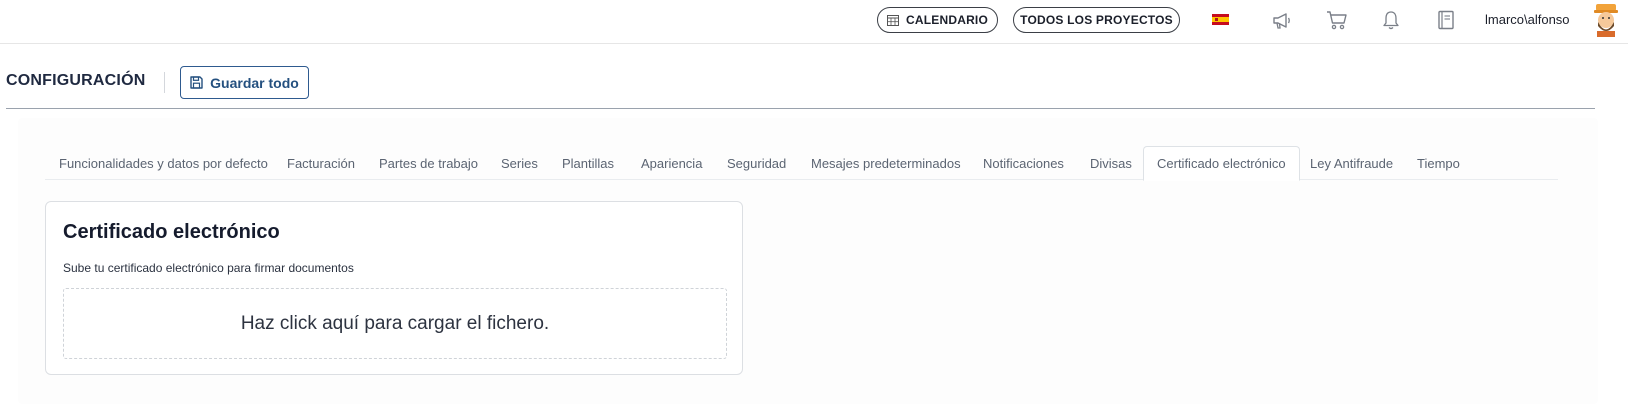  I want to click on all-projects-button-label: TODOS LOS PROYECTOS, so click(1096, 20).